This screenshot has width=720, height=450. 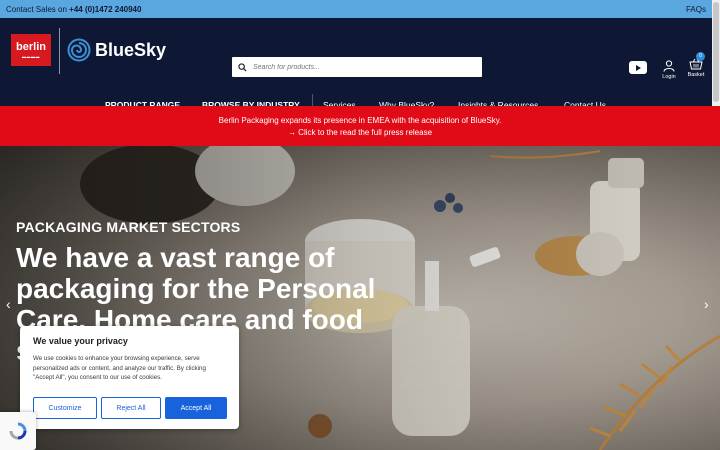 I want to click on contact-sales: Contact Sales on +44 (0)1472 240940, so click(x=73, y=9).